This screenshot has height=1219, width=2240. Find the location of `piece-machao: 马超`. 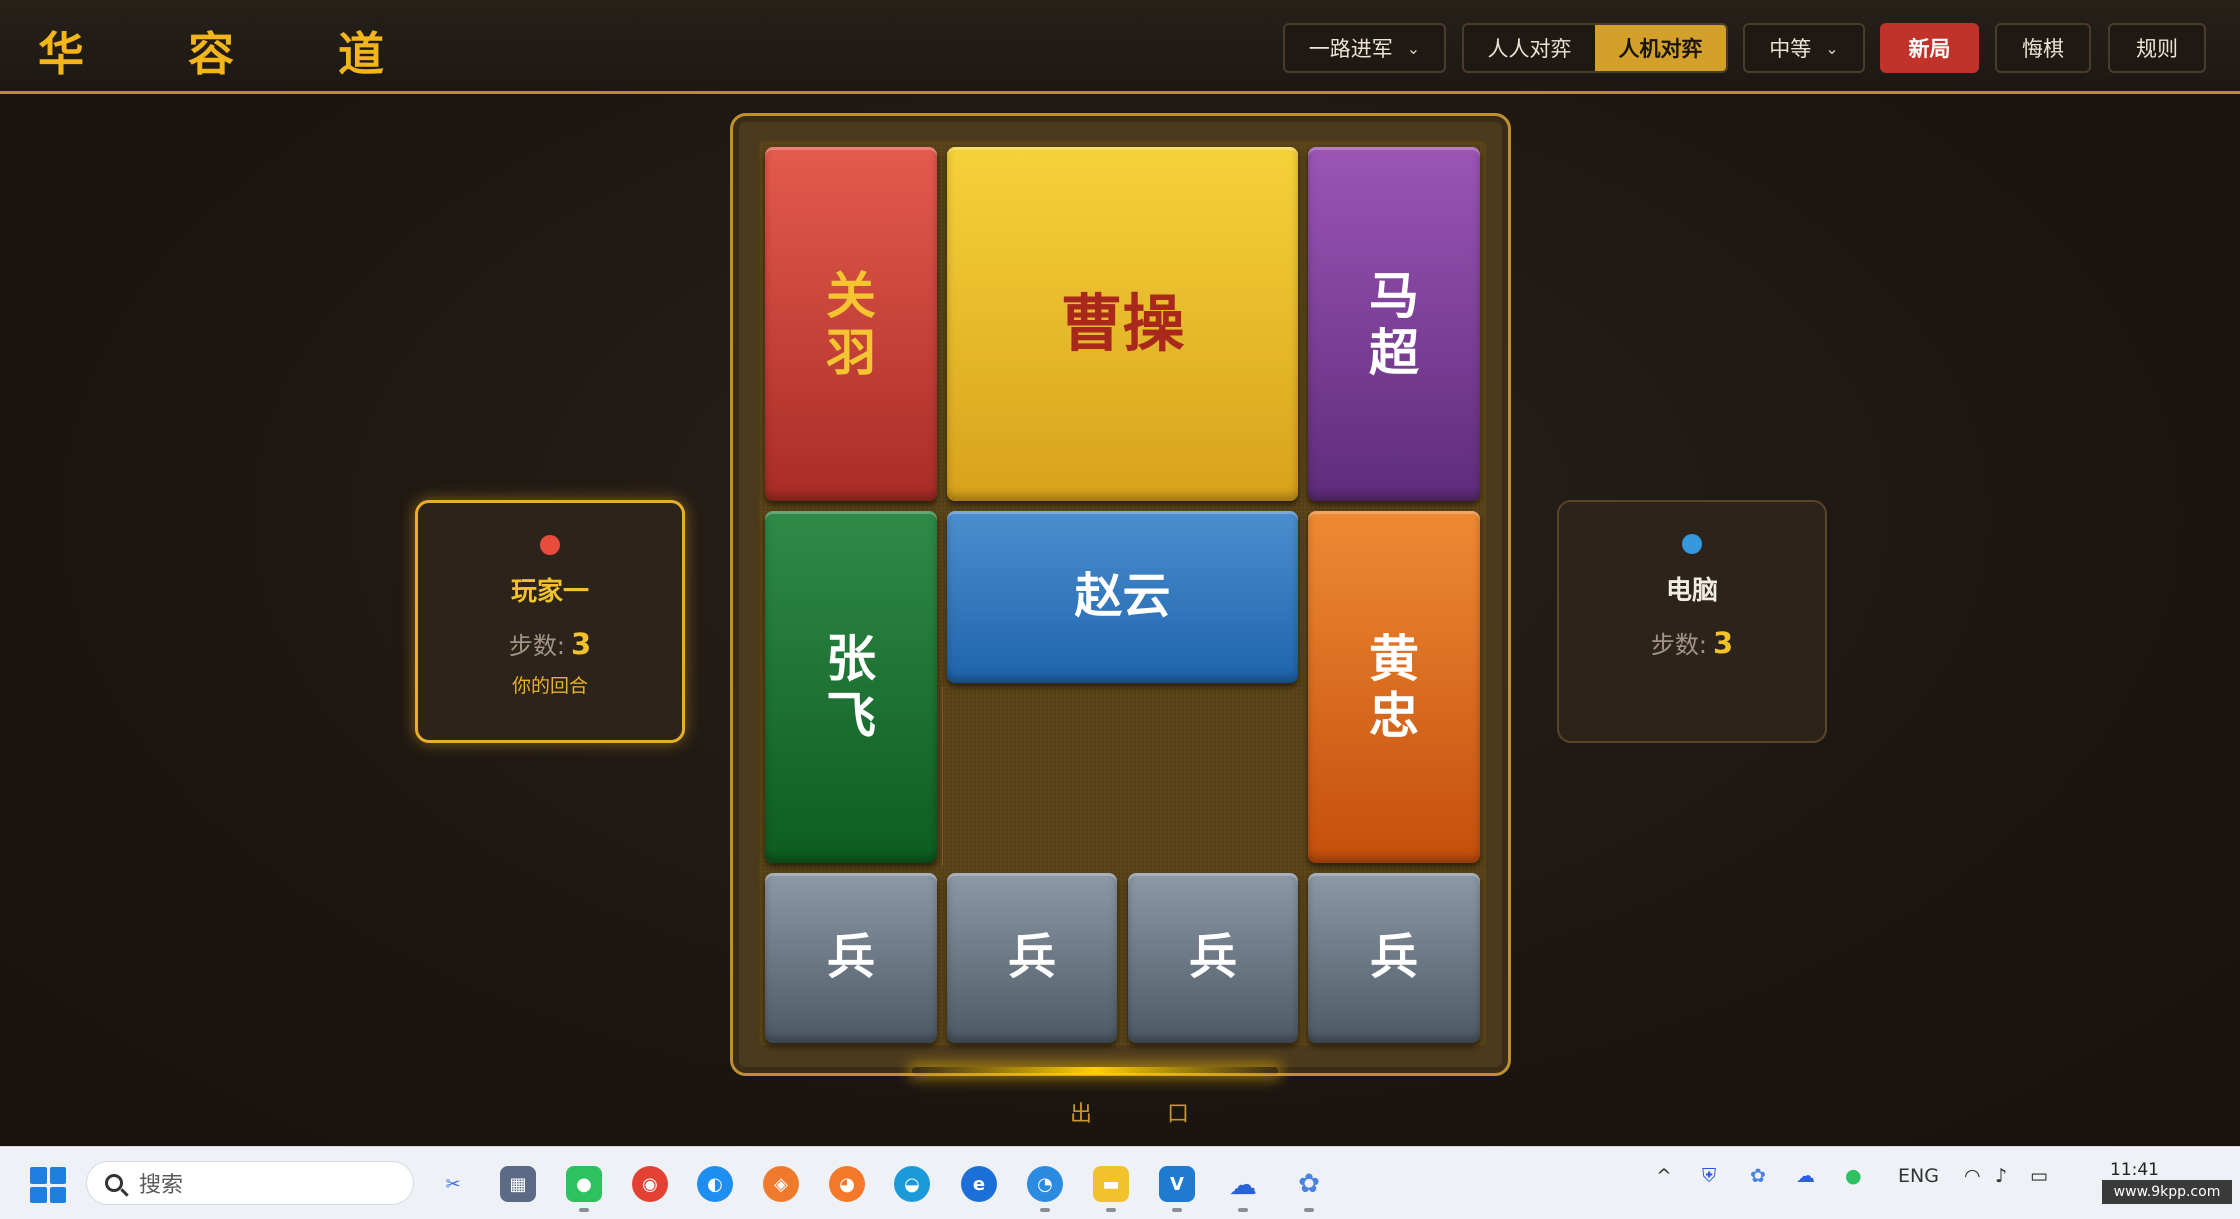

piece-machao: 马超 is located at coordinates (1394, 324).